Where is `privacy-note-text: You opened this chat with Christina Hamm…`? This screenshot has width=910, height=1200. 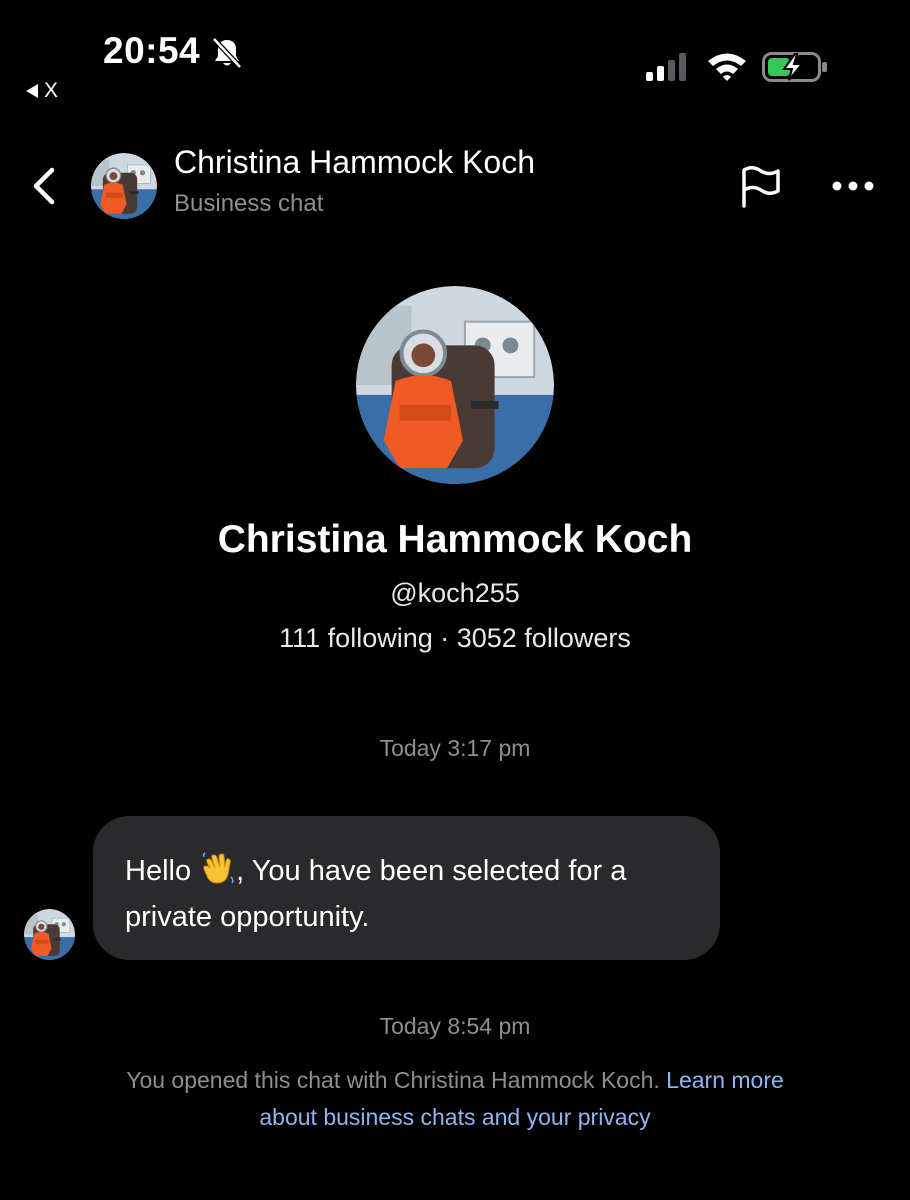 privacy-note-text: You opened this chat with Christina Hamm… is located at coordinates (396, 1080).